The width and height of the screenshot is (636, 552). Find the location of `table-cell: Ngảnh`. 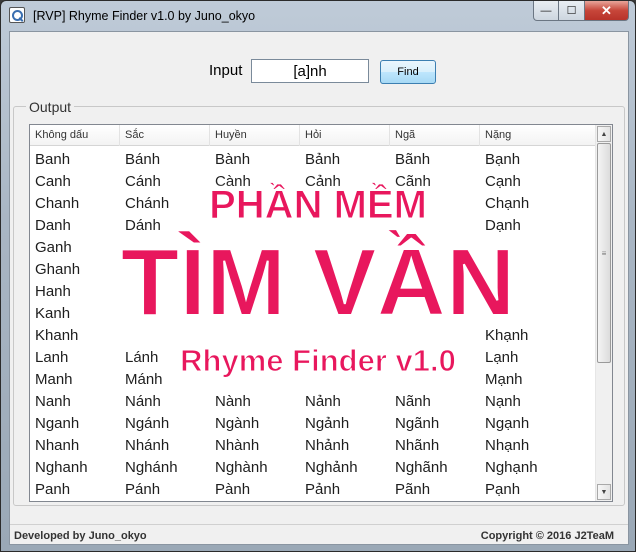

table-cell: Ngảnh is located at coordinates (327, 423).